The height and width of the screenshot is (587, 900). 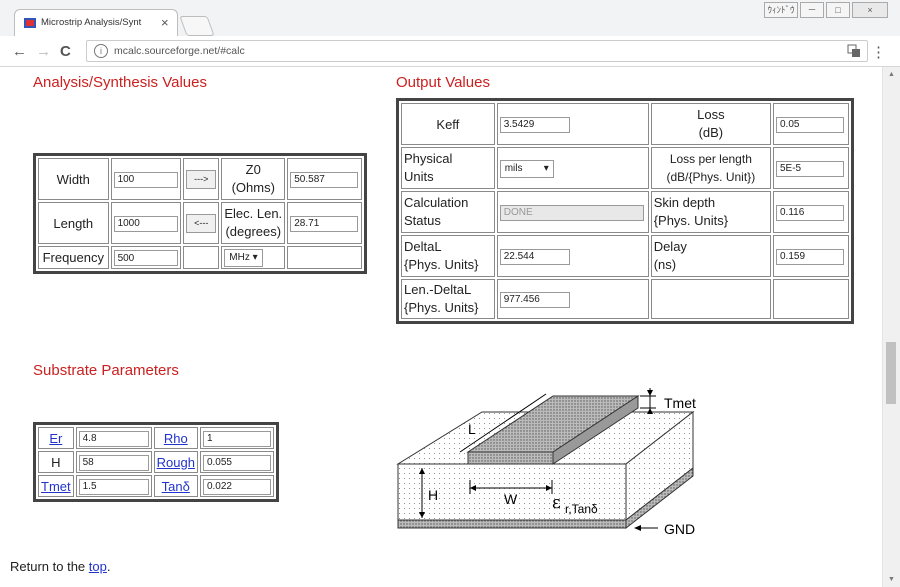 What do you see at coordinates (113, 462) in the screenshot?
I see `h-input` at bounding box center [113, 462].